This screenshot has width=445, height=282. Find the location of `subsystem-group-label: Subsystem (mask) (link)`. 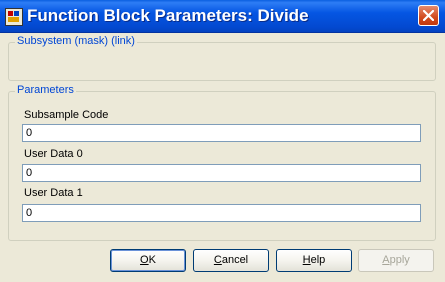

subsystem-group-label: Subsystem (mask) (link) is located at coordinates (76, 41).